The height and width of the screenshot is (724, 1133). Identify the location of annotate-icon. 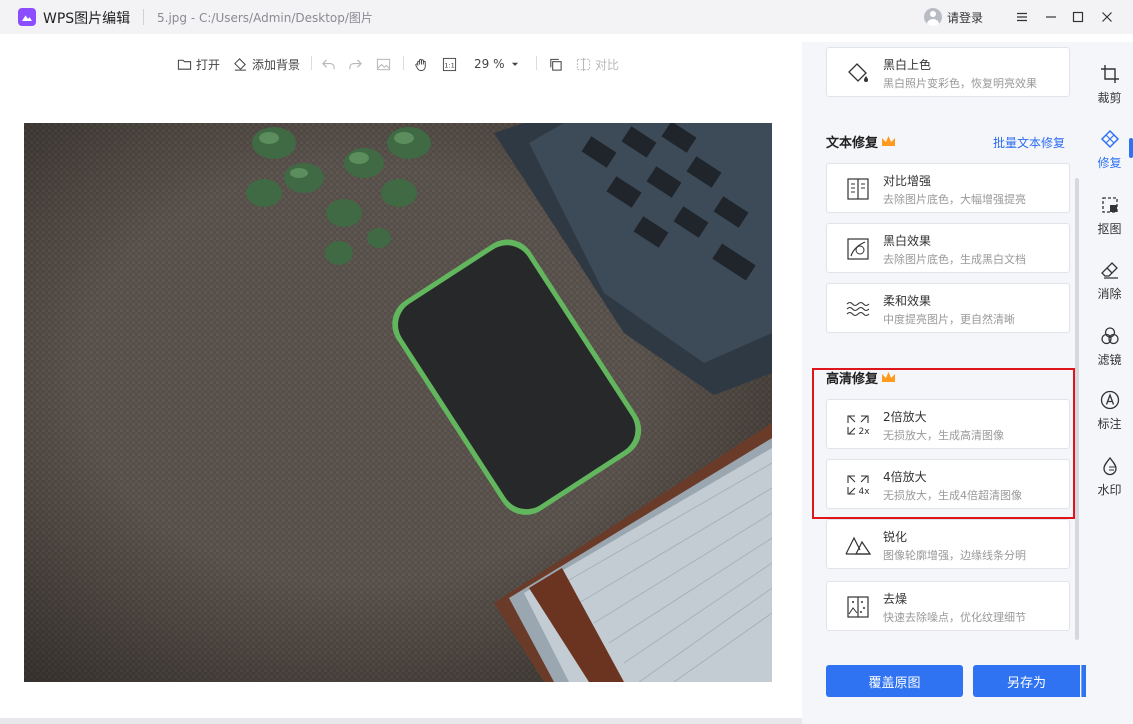
(1109, 400).